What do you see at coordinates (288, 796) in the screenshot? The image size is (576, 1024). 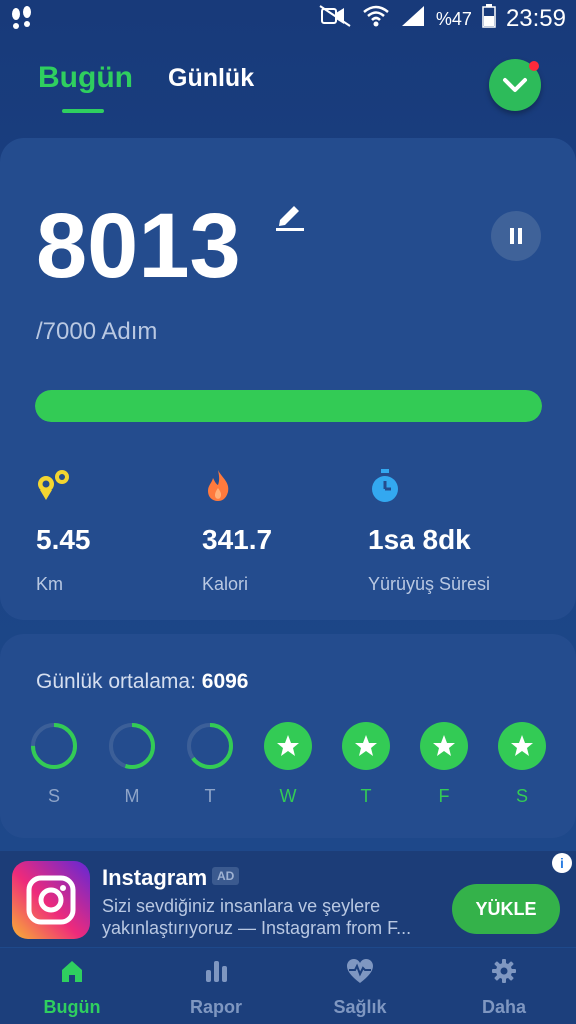 I see `day-label: W` at bounding box center [288, 796].